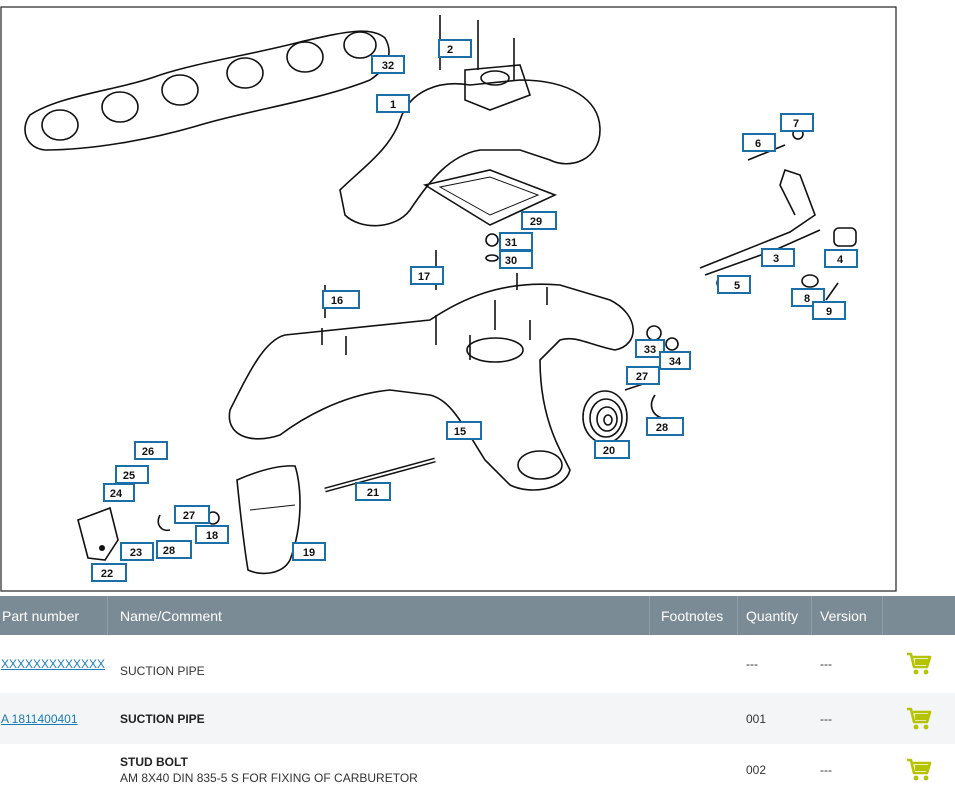 This screenshot has height=789, width=955. I want to click on header-footnotes: Footnotes, so click(694, 615).